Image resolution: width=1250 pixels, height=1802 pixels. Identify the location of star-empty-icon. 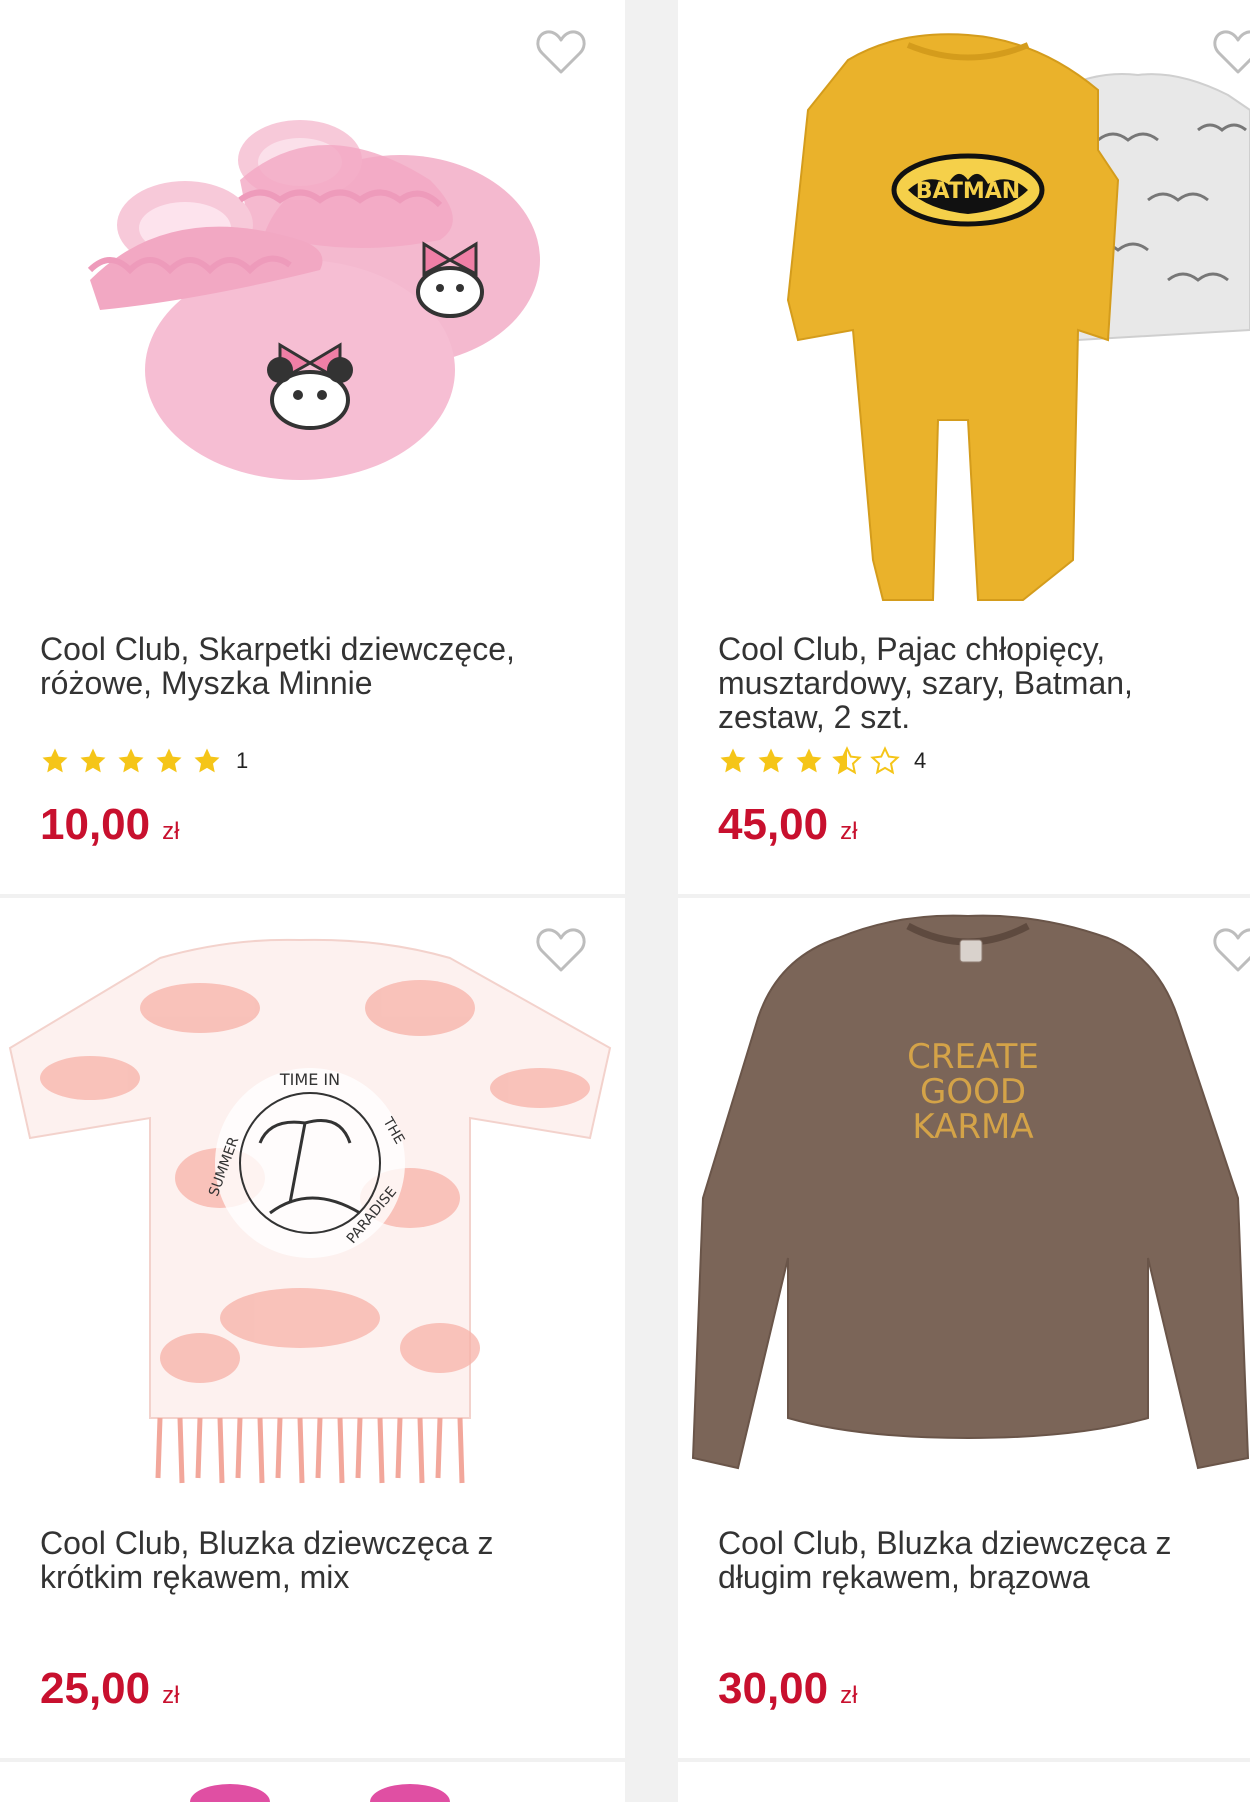
(885, 760).